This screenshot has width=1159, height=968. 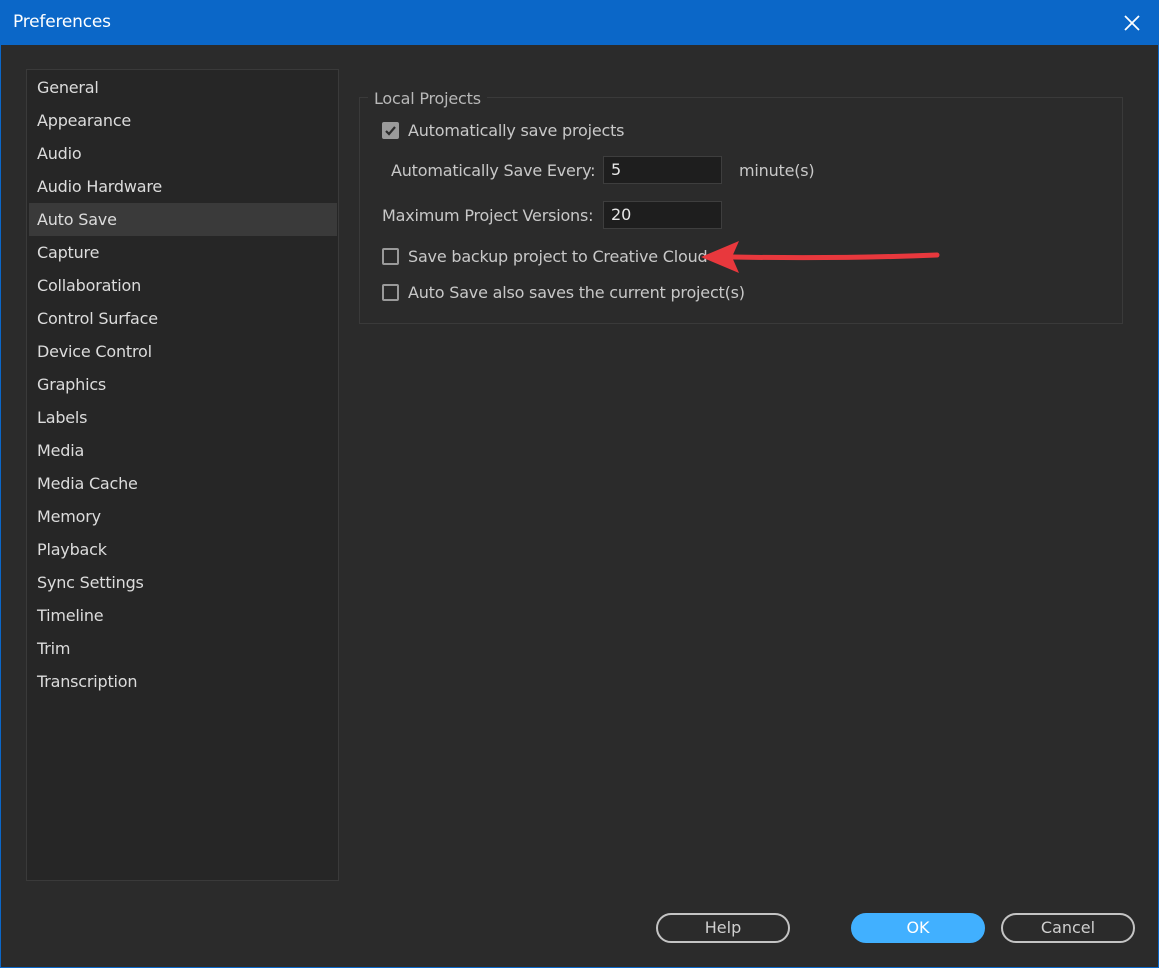 What do you see at coordinates (558, 257) in the screenshot?
I see `backup-cc-label: Save backup project to Creative Cloud` at bounding box center [558, 257].